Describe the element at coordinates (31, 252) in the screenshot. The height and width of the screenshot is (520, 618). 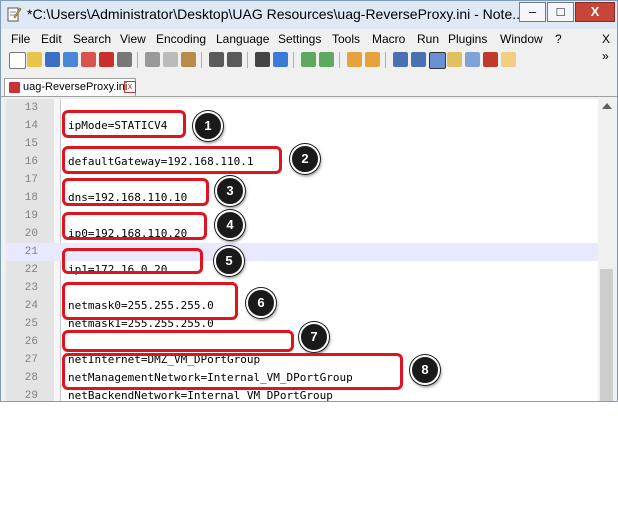
I see `line-number: 21` at that location.